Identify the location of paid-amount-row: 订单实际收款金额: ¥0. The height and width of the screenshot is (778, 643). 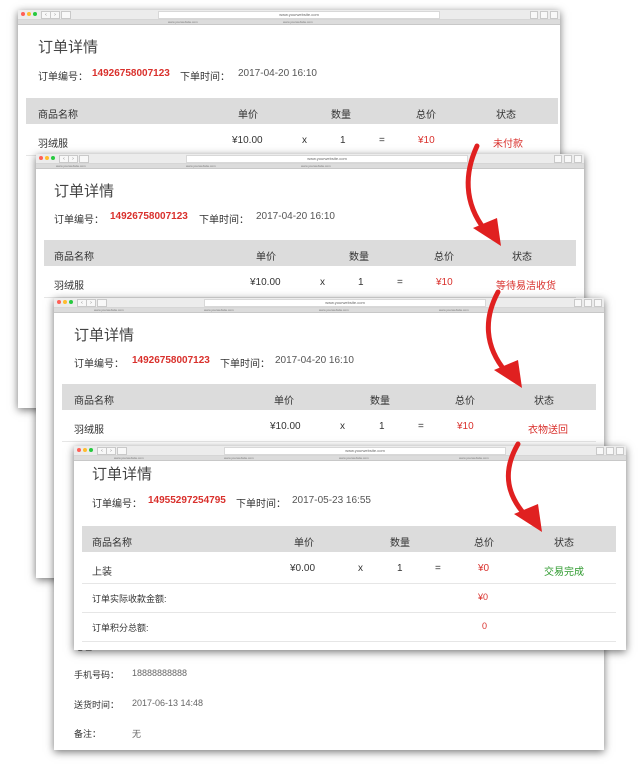
(349, 598).